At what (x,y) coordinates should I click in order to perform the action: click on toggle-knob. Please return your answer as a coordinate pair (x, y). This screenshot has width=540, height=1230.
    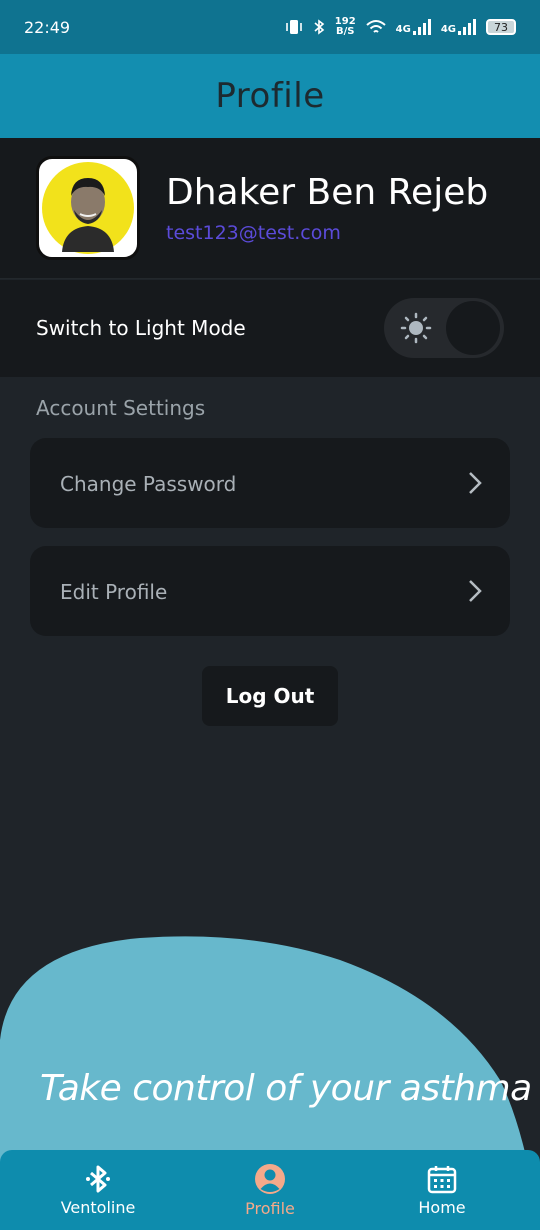
    Looking at the image, I should click on (473, 328).